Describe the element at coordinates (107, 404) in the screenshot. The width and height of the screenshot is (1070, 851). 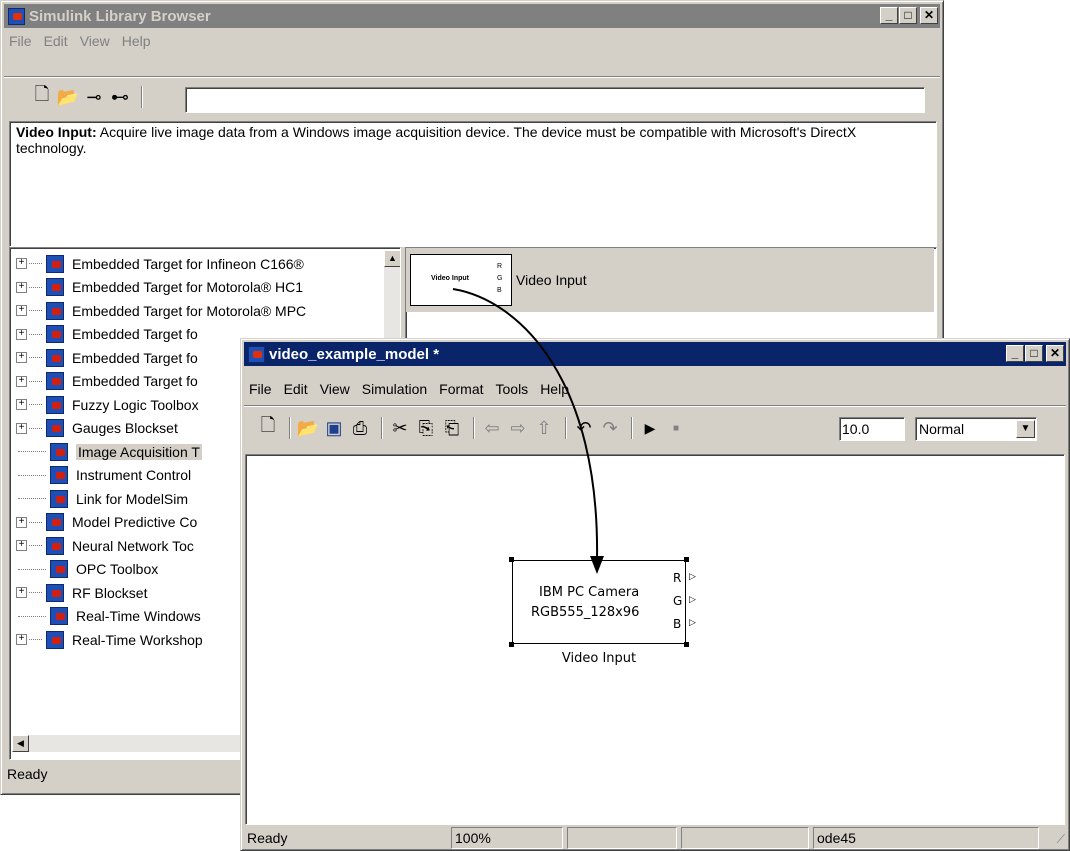
I see `tree-item: + Fuzzy Logic Toolbox` at that location.